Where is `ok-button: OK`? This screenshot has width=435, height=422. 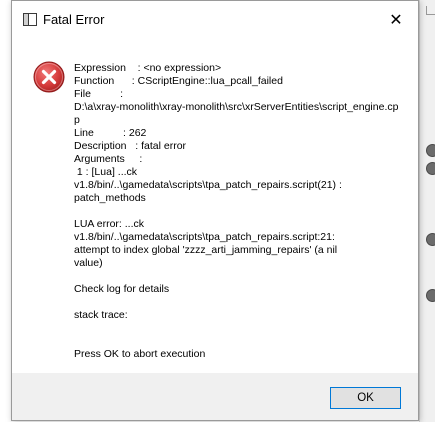
ok-button: OK is located at coordinates (365, 398).